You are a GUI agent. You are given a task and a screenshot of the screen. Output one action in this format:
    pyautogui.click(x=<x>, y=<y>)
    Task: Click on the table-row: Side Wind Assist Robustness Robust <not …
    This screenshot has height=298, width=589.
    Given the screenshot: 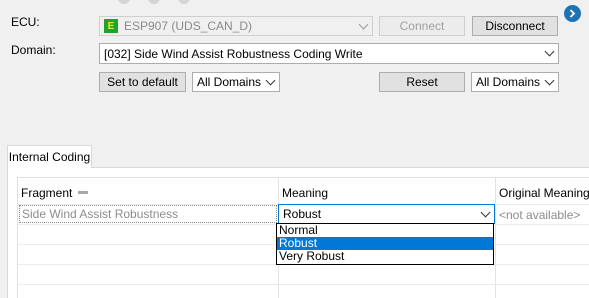 What is the action you would take?
    pyautogui.click(x=303, y=214)
    